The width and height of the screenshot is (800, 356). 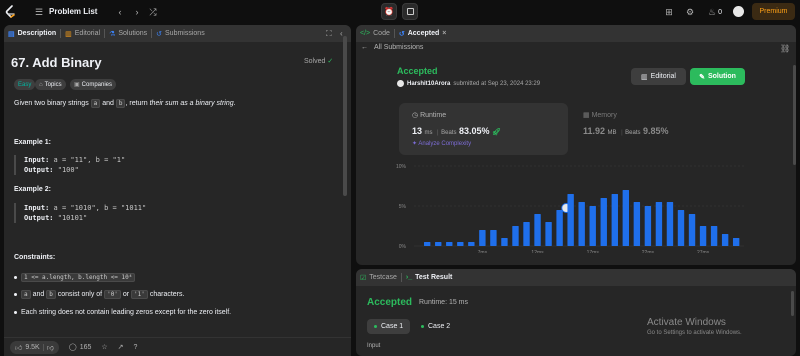 I want to click on stat-label-text: Runtime, so click(x=433, y=115).